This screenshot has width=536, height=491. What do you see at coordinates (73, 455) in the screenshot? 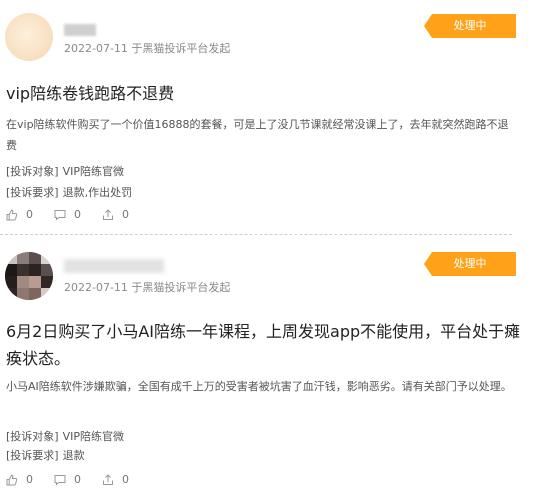
I see `demand-value: 退款` at bounding box center [73, 455].